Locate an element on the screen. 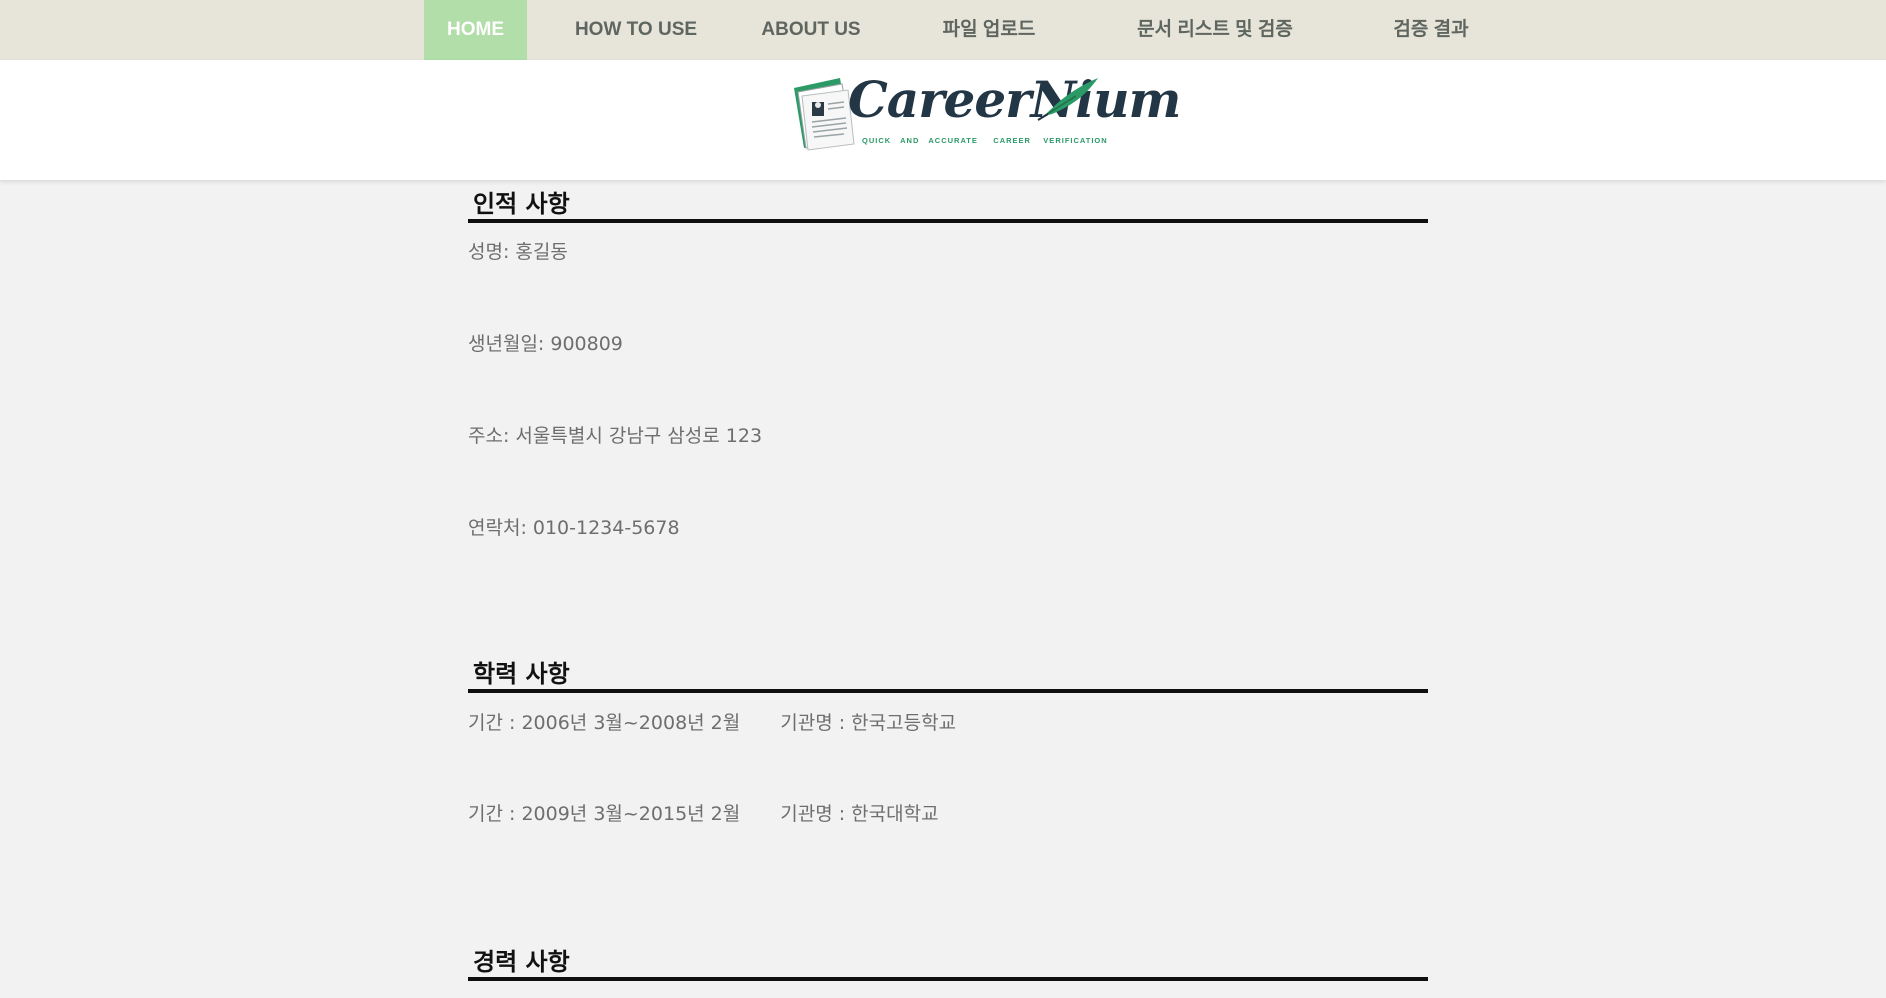 The image size is (1886, 998). contact-field: 연락처: 010-1234-5678 is located at coordinates (574, 528).